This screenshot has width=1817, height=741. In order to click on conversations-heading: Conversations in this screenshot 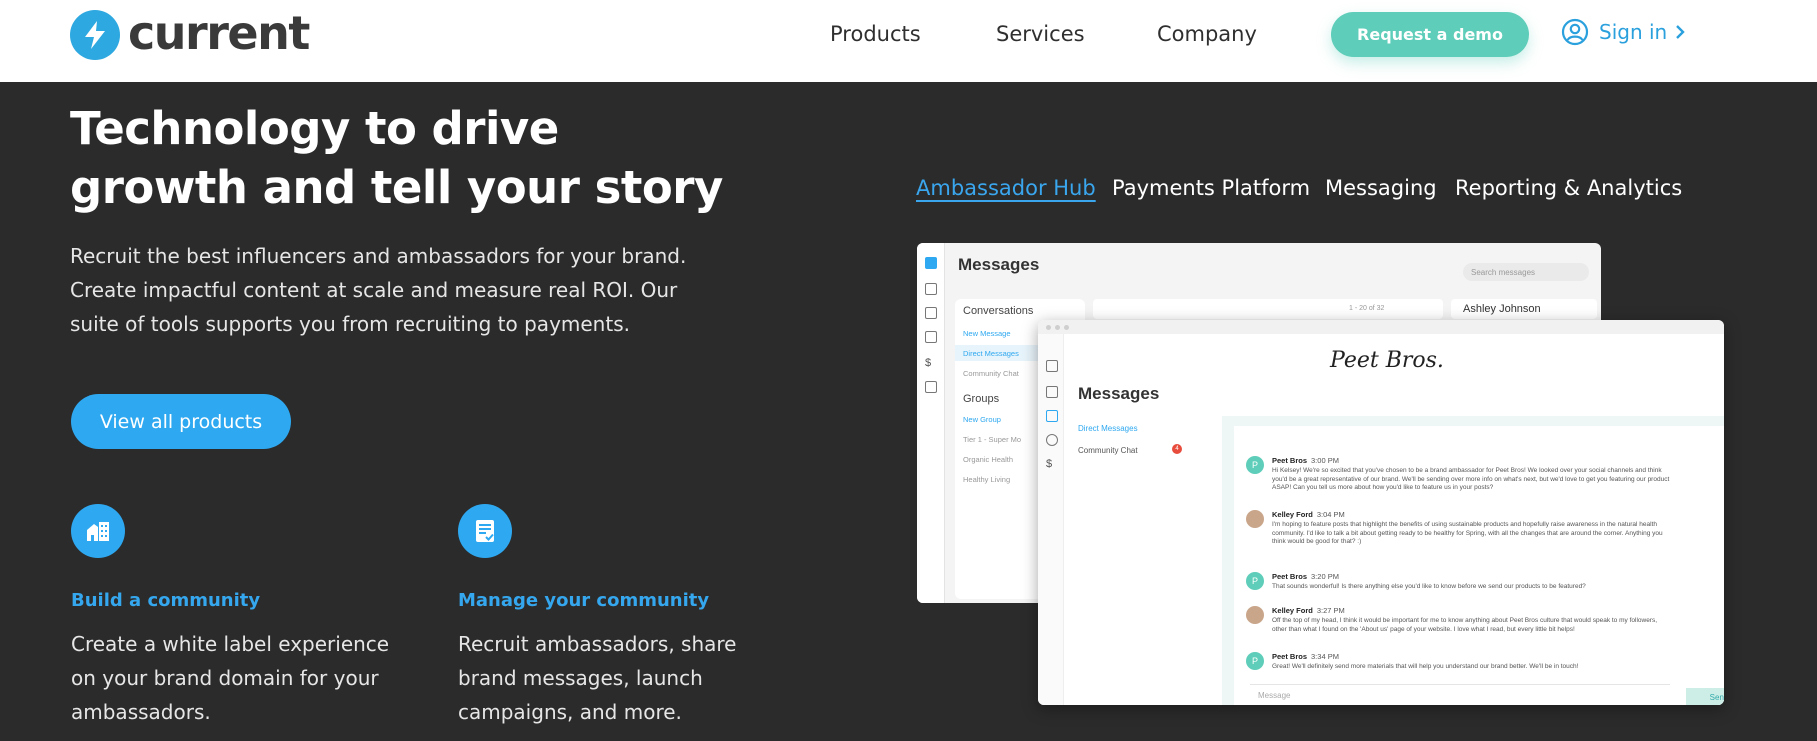, I will do `click(998, 311)`.